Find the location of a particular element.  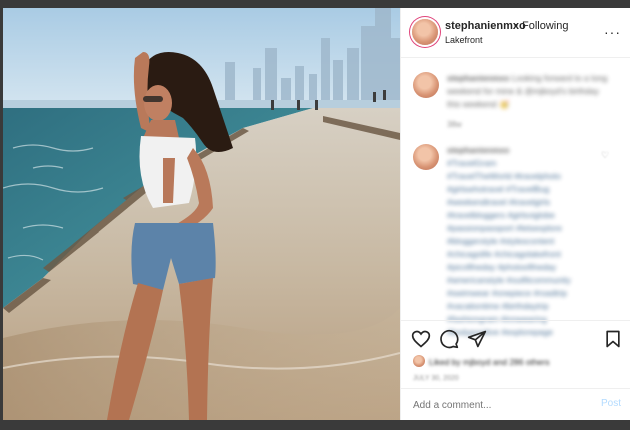

liker-avatar is located at coordinates (419, 361).